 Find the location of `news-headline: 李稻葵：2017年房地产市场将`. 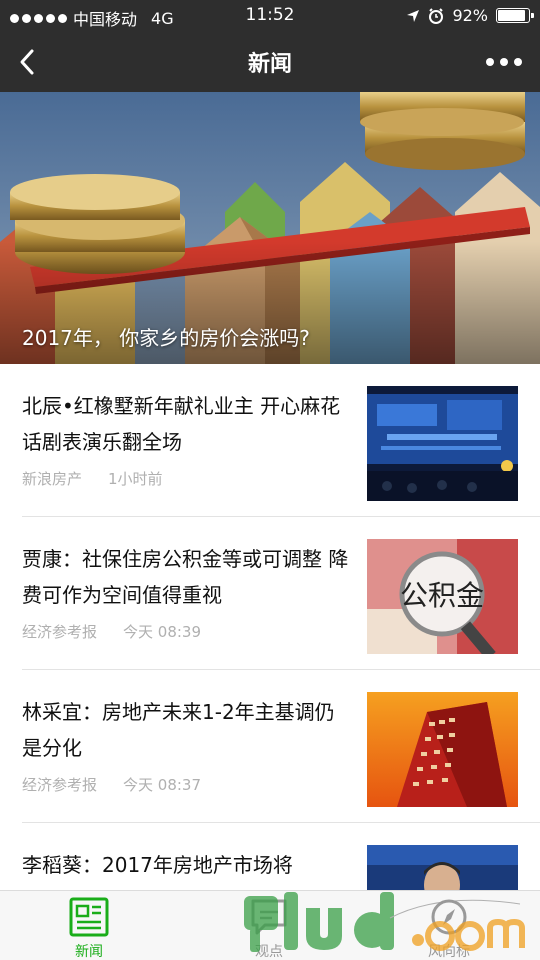

news-headline: 李稻葵：2017年房地产市场将 is located at coordinates (157, 865).